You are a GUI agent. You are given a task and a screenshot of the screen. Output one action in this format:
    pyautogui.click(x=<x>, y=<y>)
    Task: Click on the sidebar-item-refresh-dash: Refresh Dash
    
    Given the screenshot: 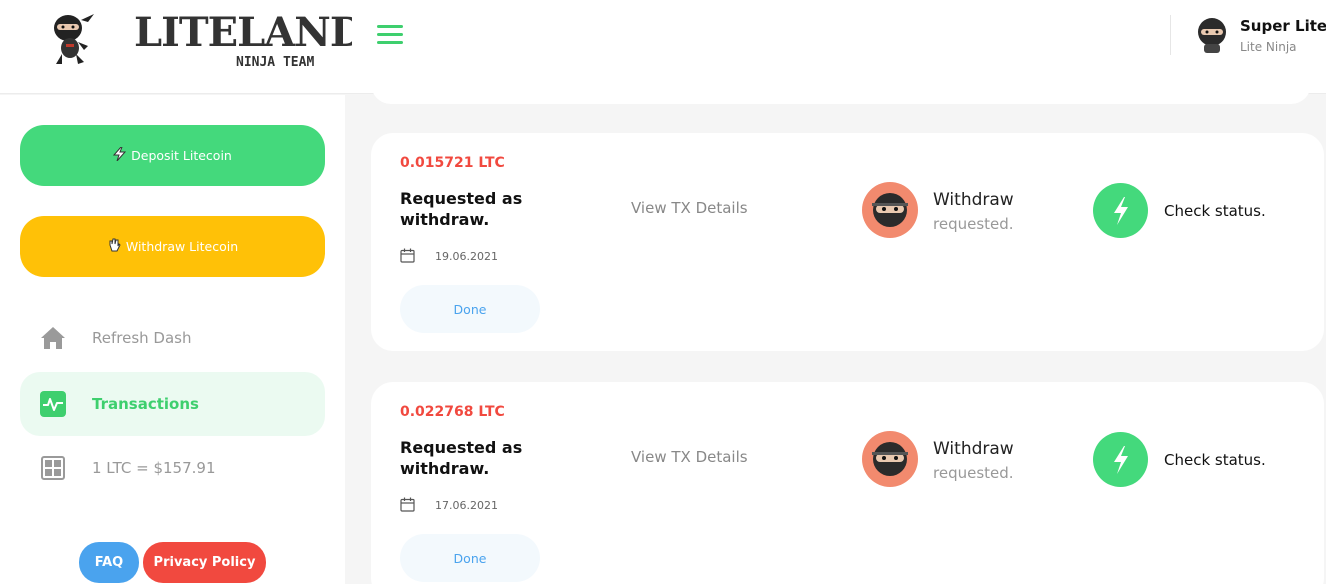 What is the action you would take?
    pyautogui.click(x=172, y=338)
    